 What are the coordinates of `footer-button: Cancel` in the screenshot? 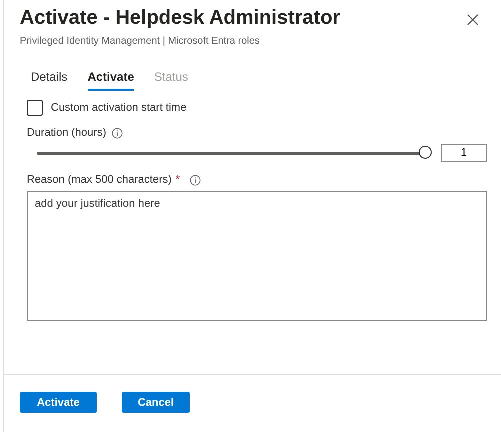 It's located at (156, 402).